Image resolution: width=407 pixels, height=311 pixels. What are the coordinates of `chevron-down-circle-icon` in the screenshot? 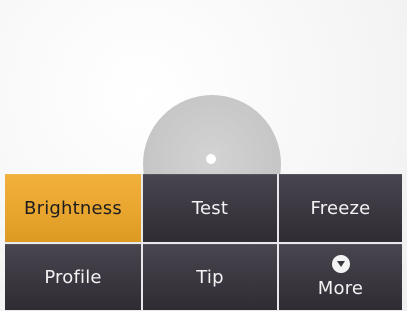 It's located at (340, 264).